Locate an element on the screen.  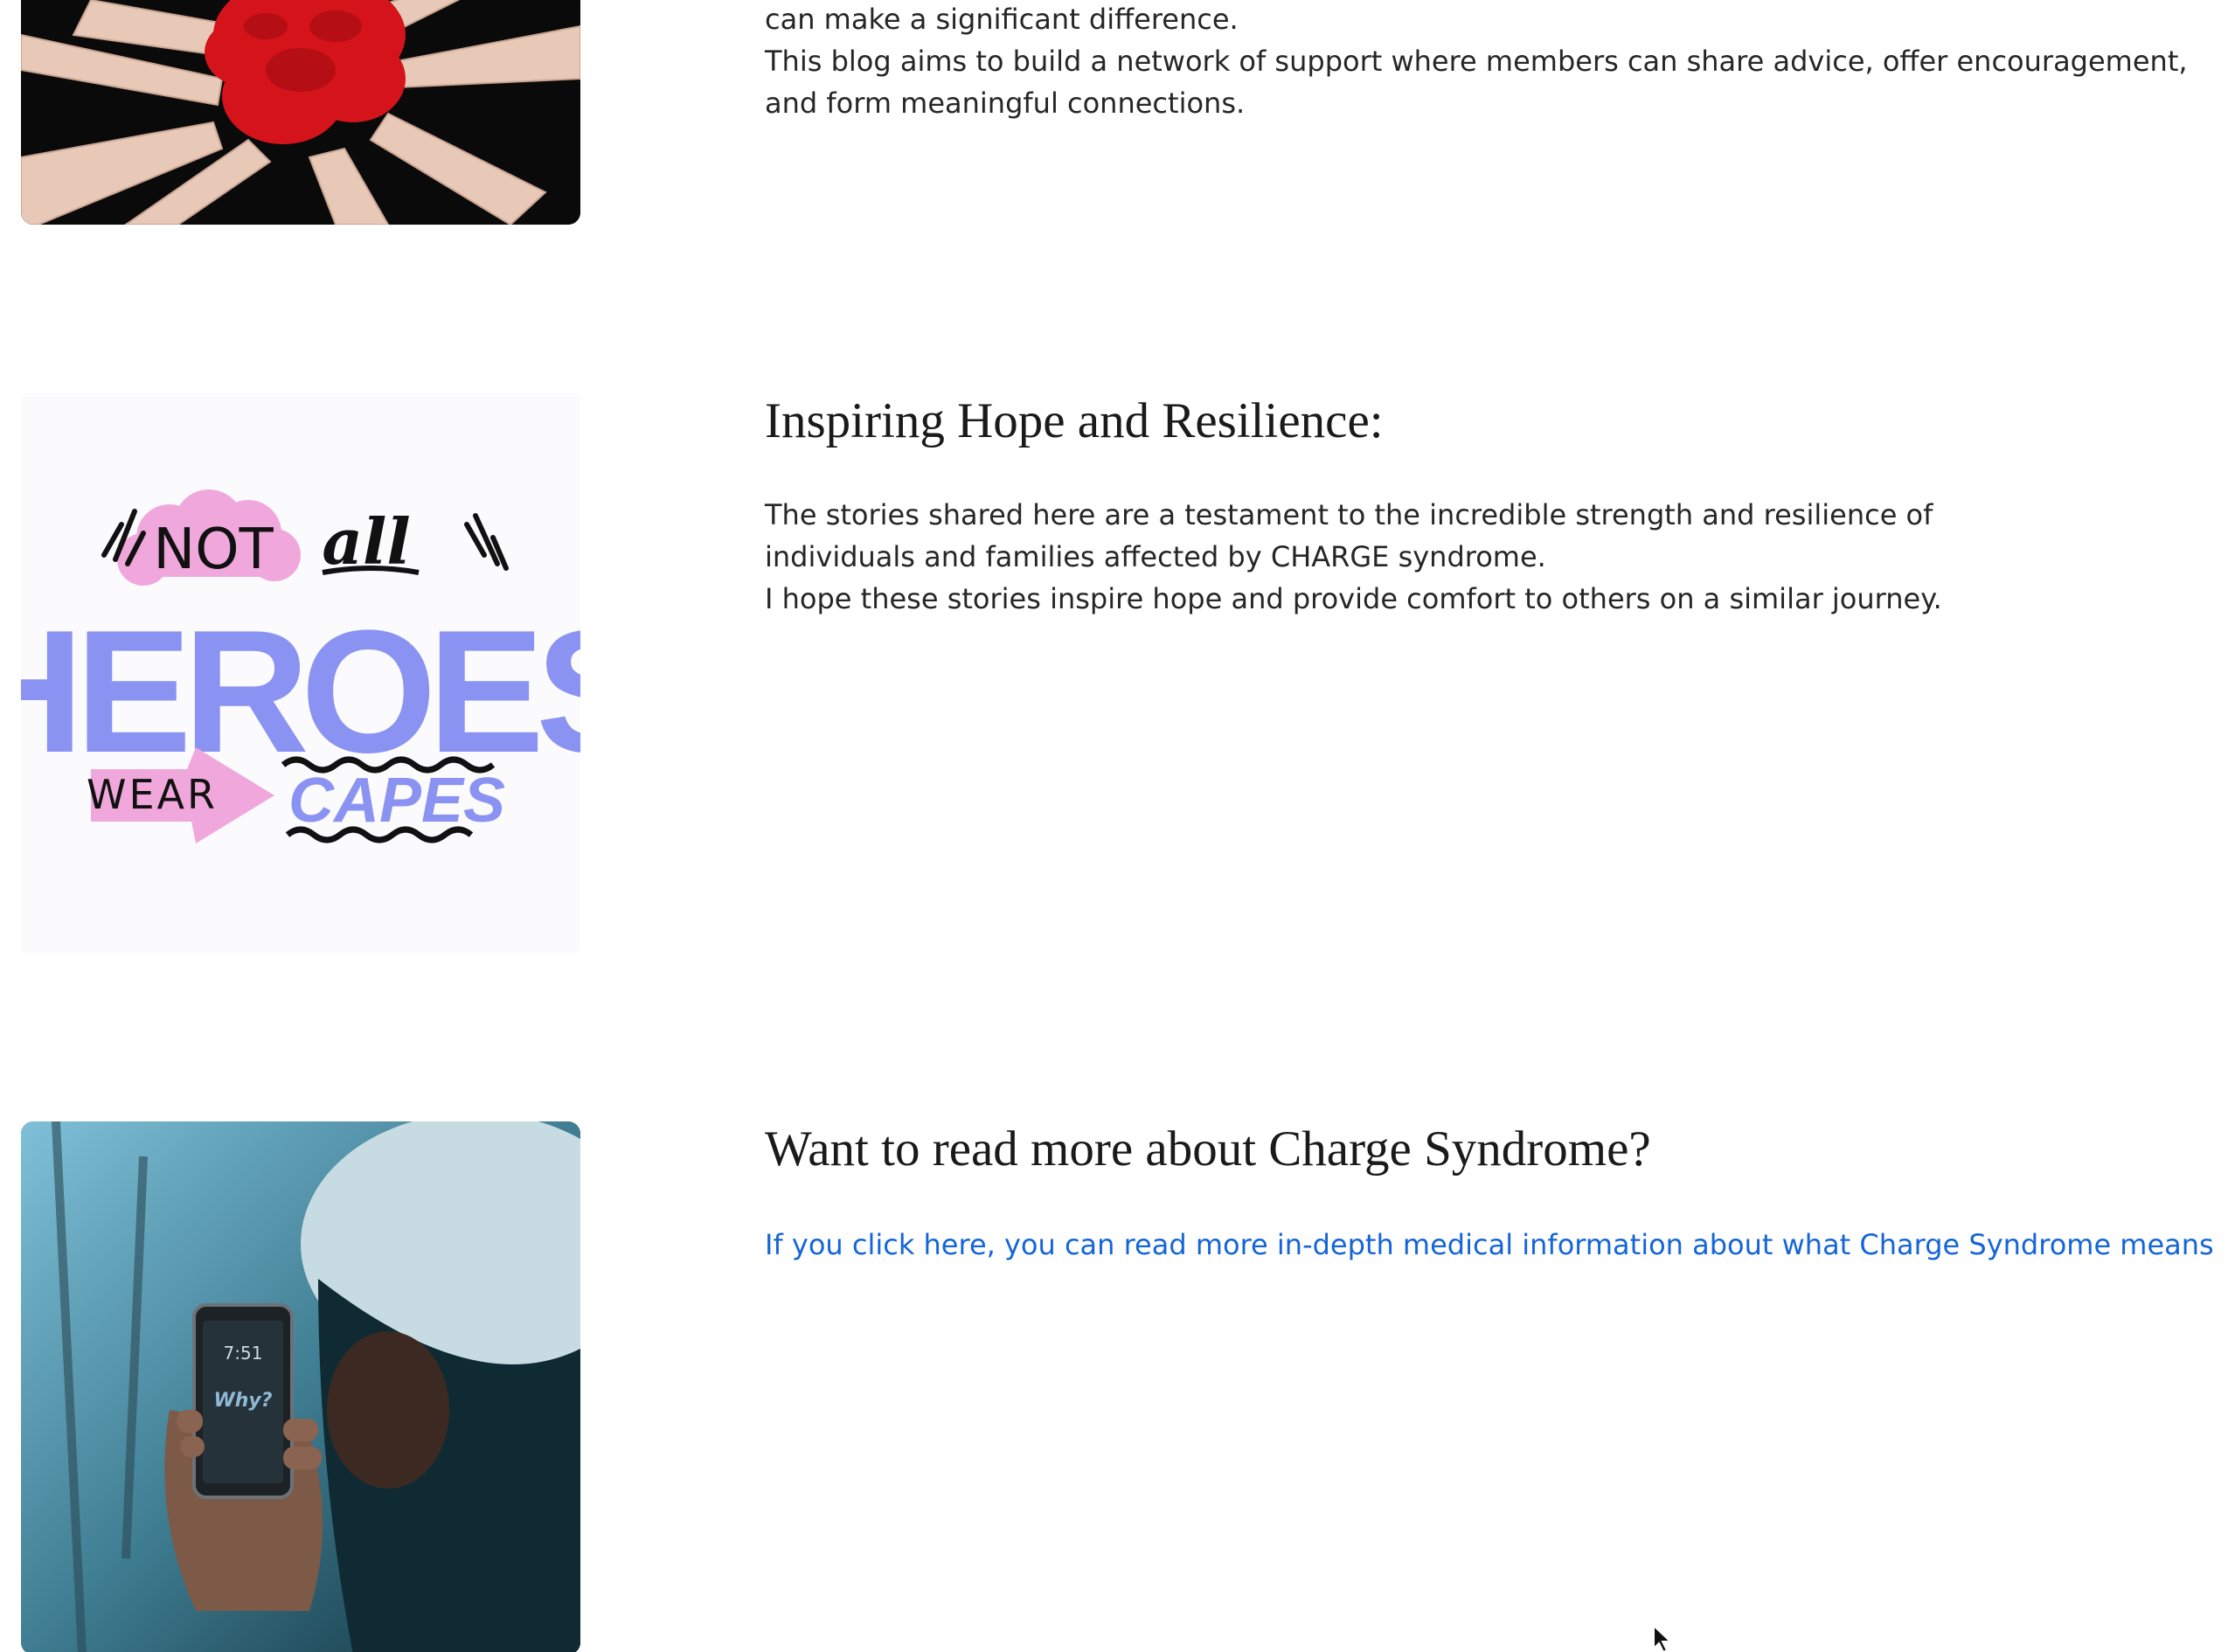
section1-paragraph-1: can make a significant difference. is located at coordinates (1002, 19).